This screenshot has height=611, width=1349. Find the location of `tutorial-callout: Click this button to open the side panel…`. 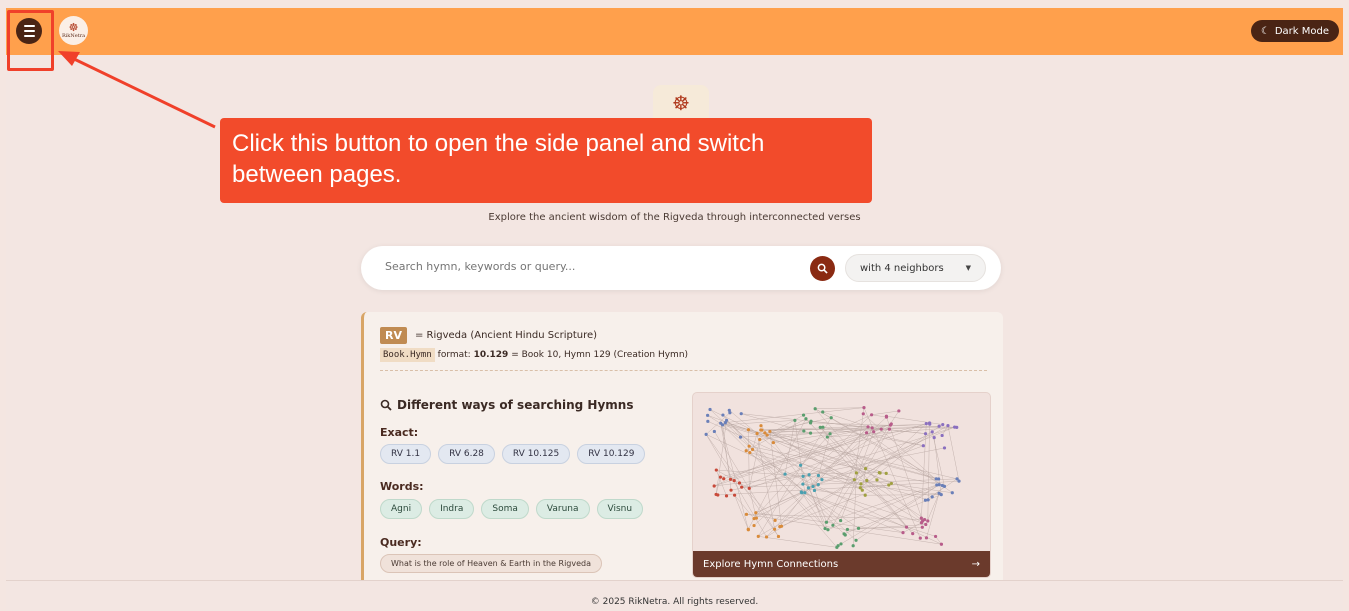

tutorial-callout: Click this button to open the side panel… is located at coordinates (546, 160).